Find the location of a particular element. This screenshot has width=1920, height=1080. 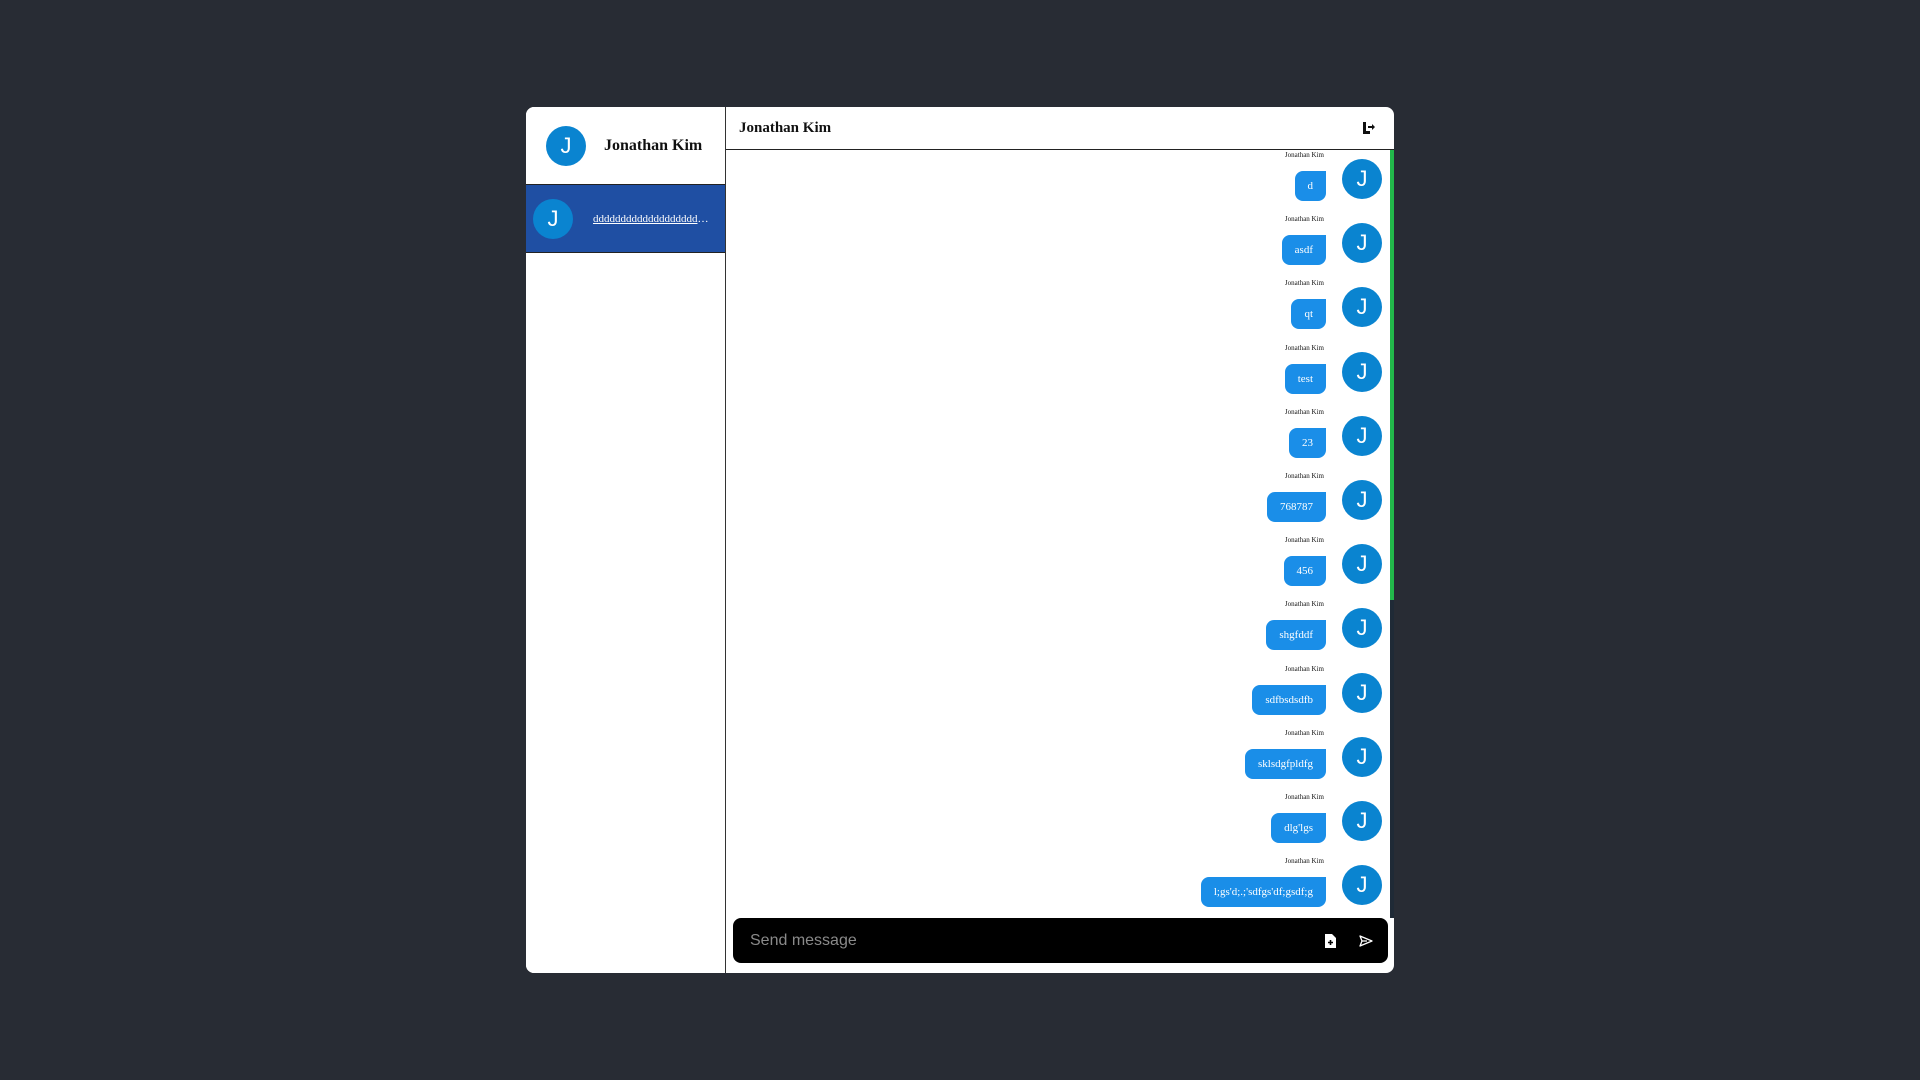

message-row: Jonathan Kim qt J is located at coordinates (1182, 309).